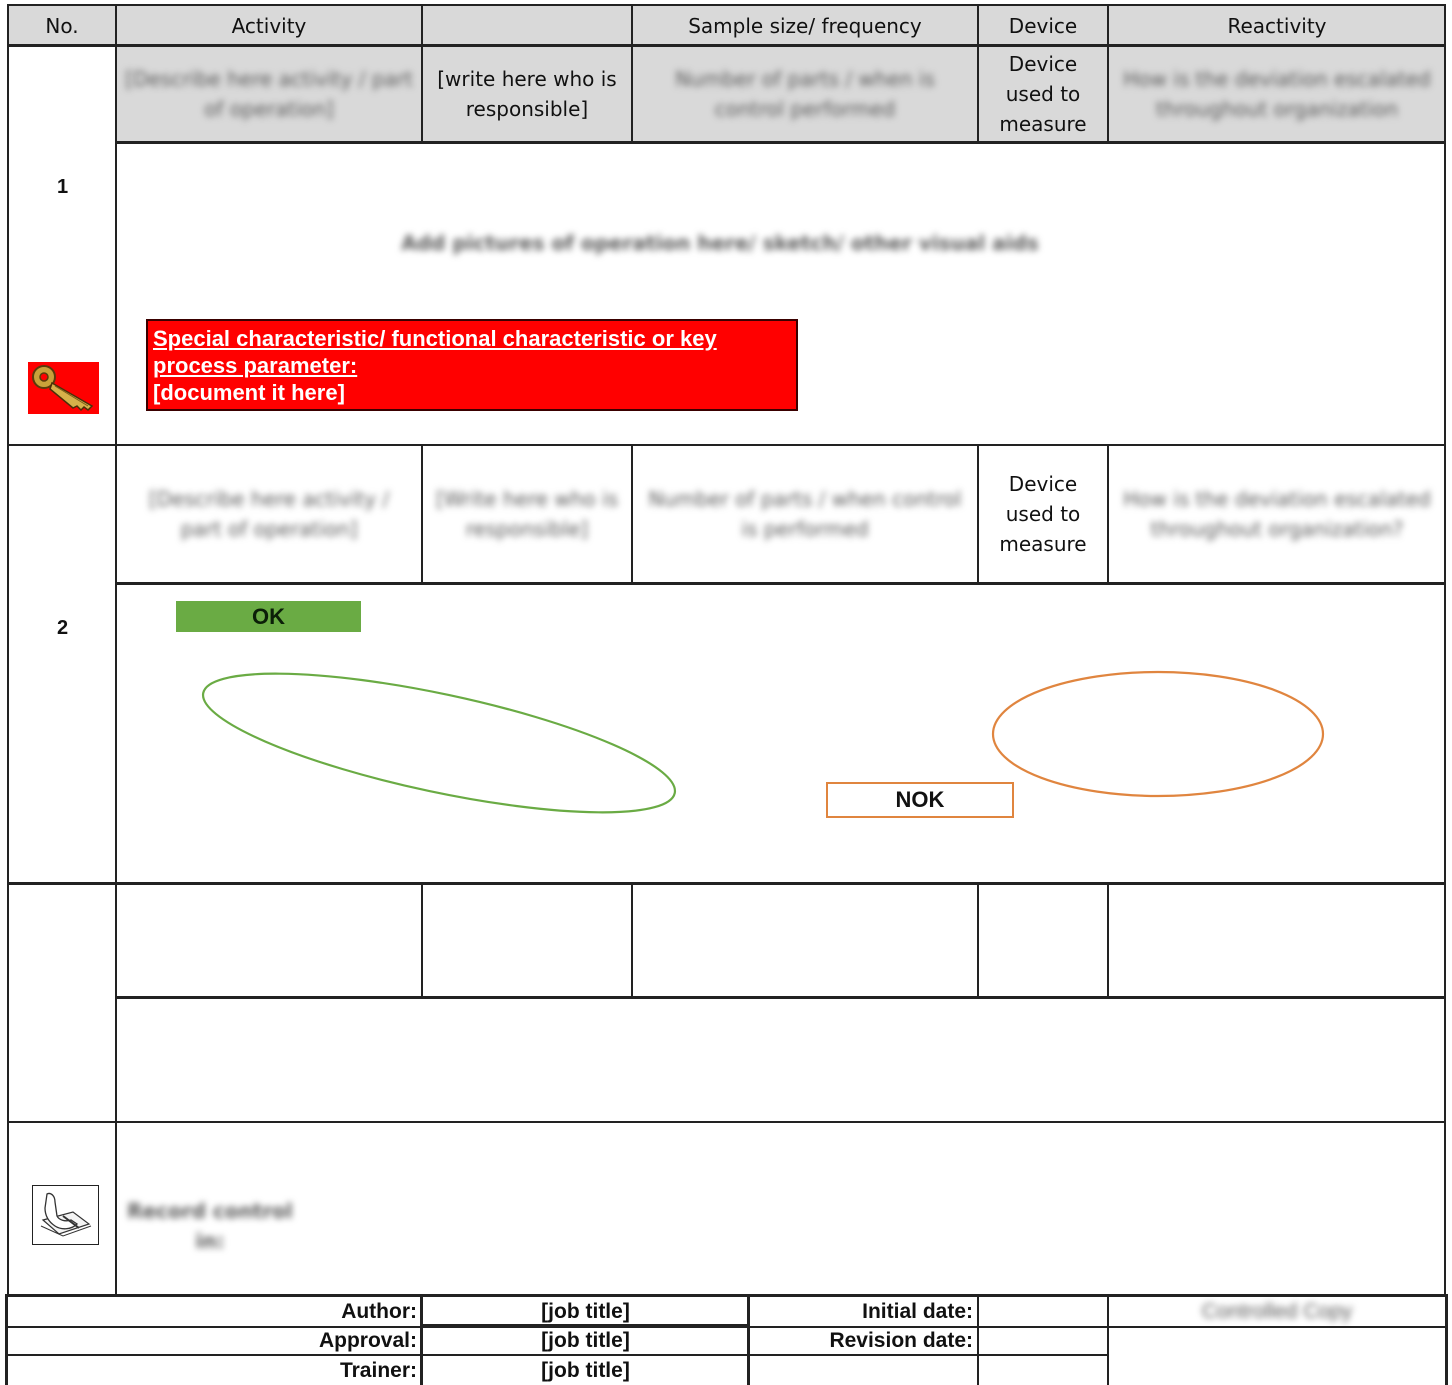 The height and width of the screenshot is (1385, 1452). Describe the element at coordinates (1158, 734) in the screenshot. I see `nok-ellipse` at that location.